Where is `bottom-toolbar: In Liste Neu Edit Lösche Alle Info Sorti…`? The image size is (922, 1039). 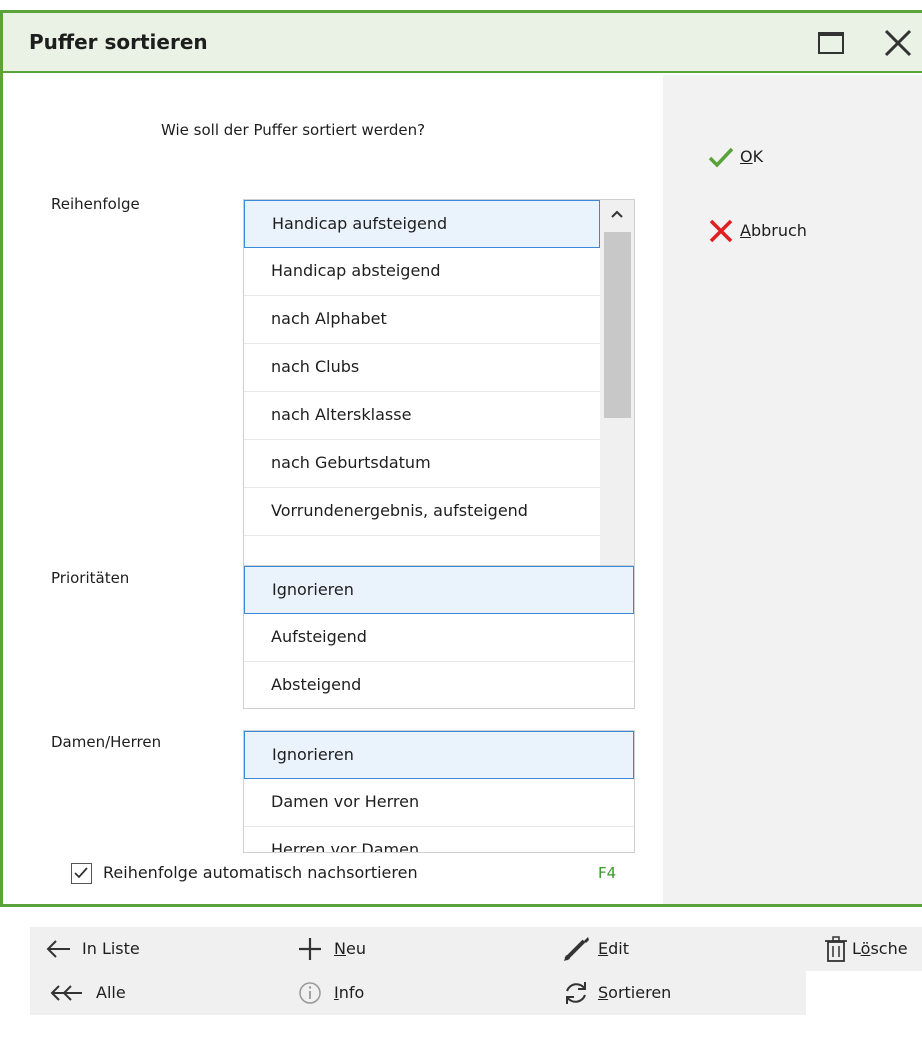 bottom-toolbar: In Liste Neu Edit Lösche Alle Info Sorti… is located at coordinates (461, 971).